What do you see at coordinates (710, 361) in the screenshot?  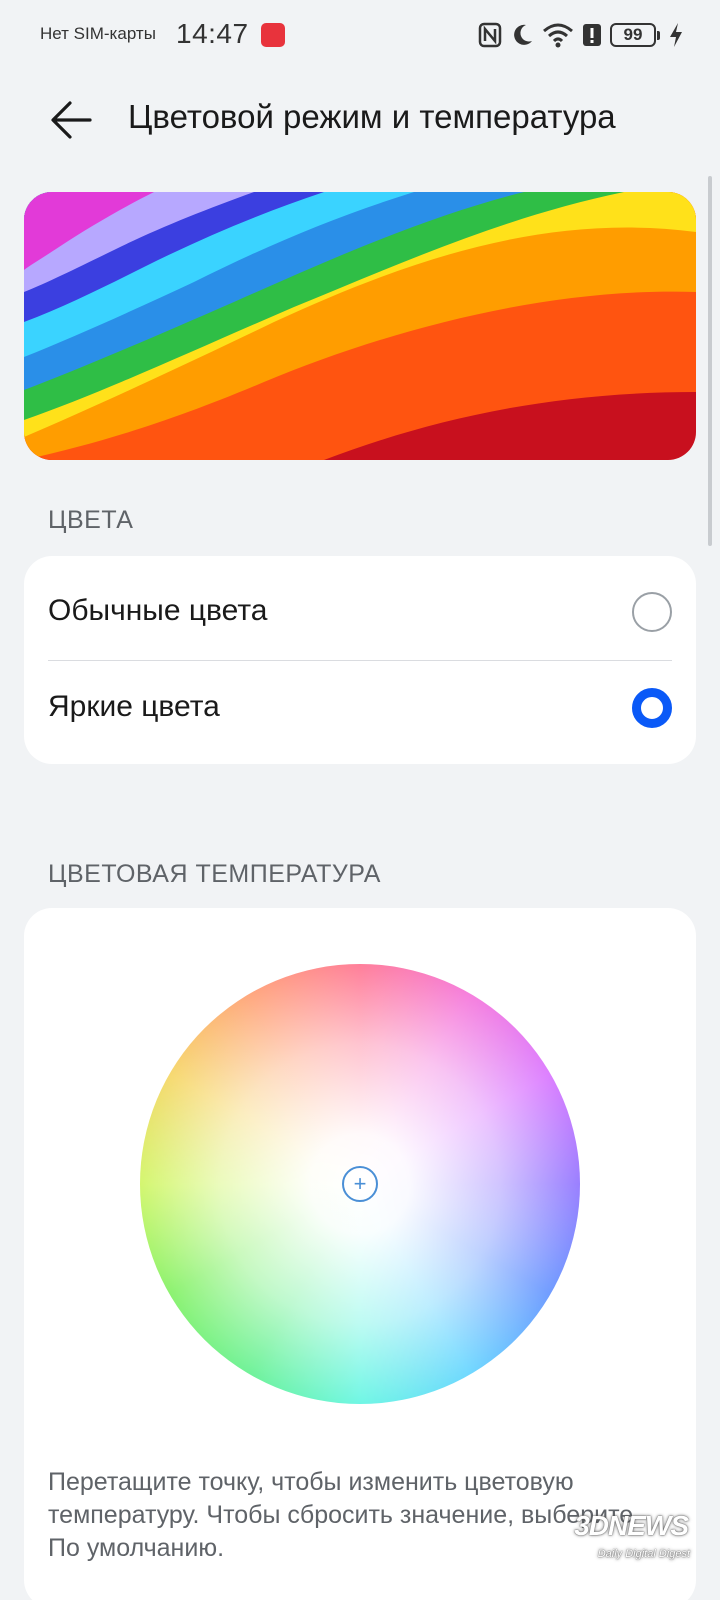 I see `scrollbar` at bounding box center [710, 361].